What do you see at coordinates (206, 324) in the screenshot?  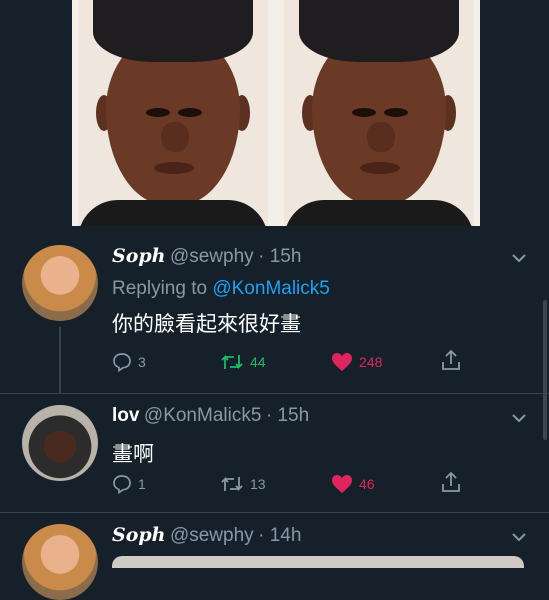 I see `tweet-text: 你的臉看起來很好畫` at bounding box center [206, 324].